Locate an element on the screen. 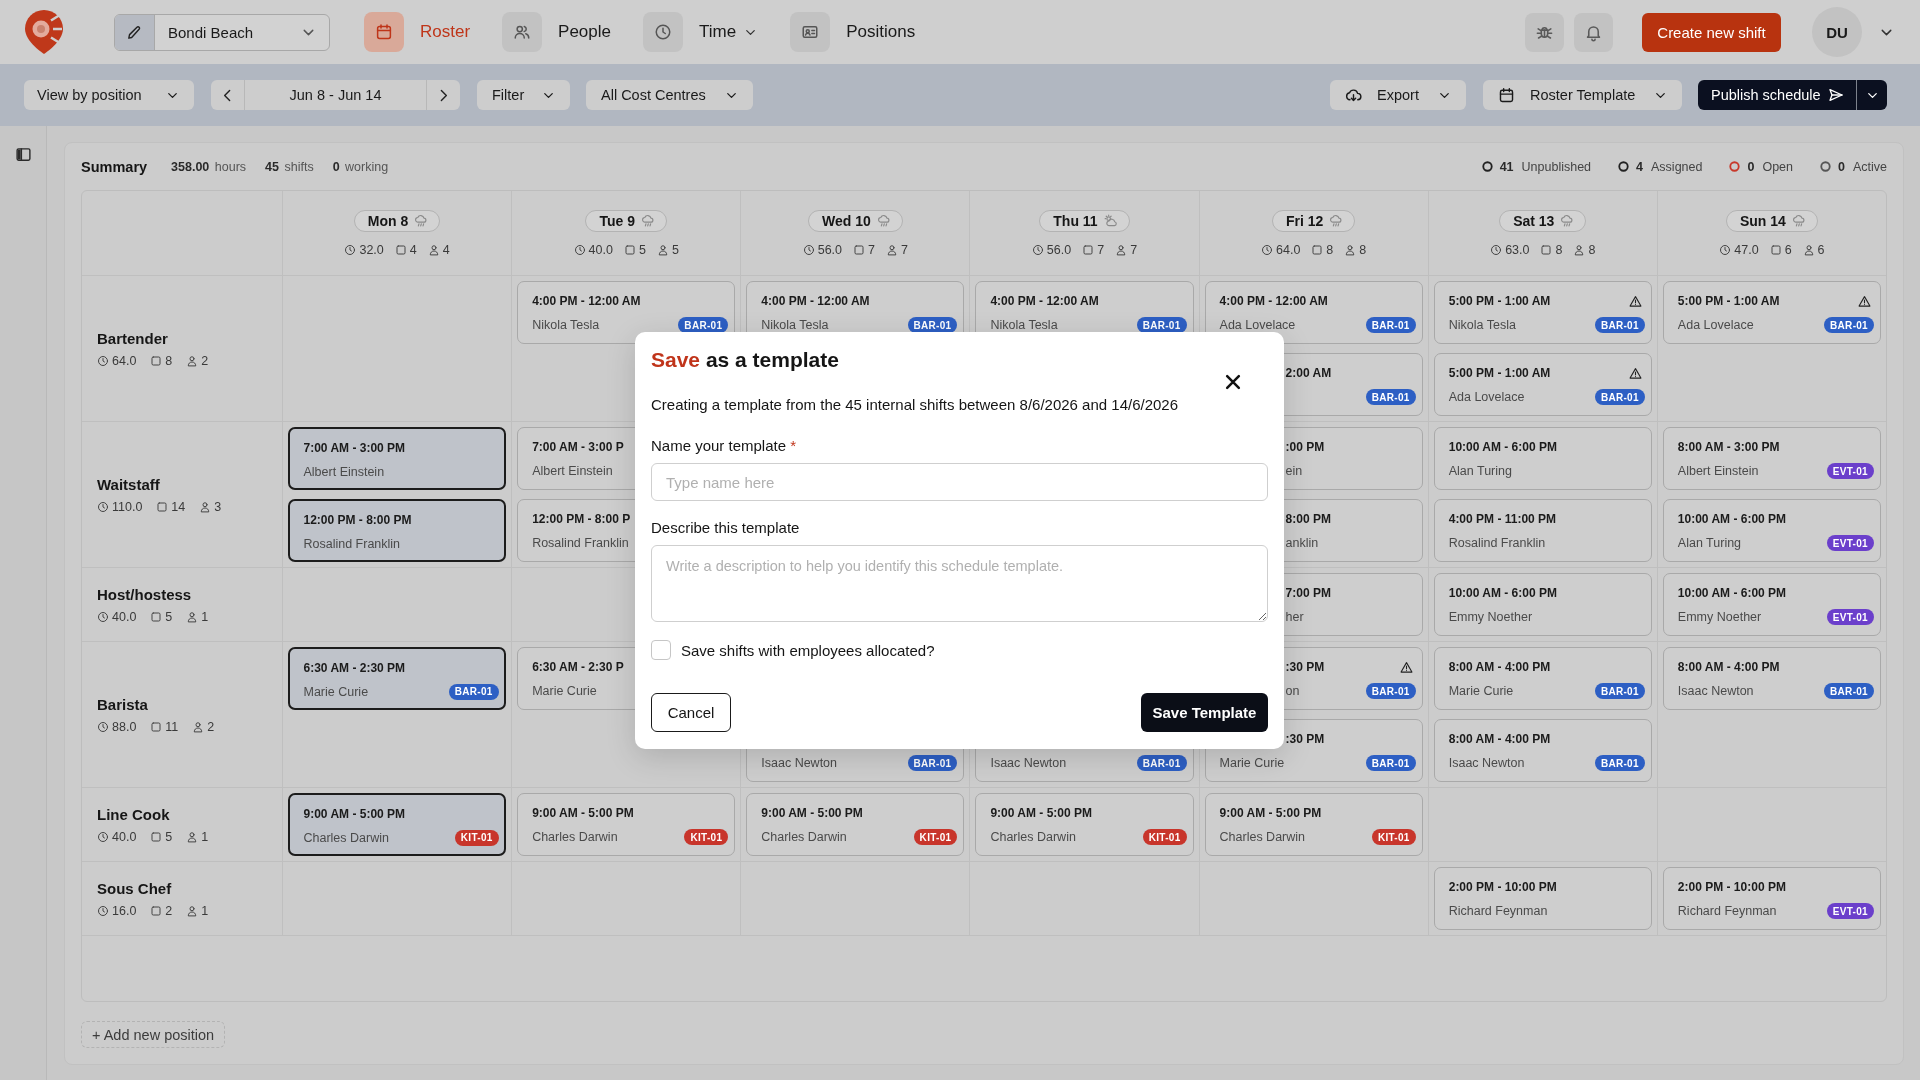  export-button: Export is located at coordinates (1398, 95).